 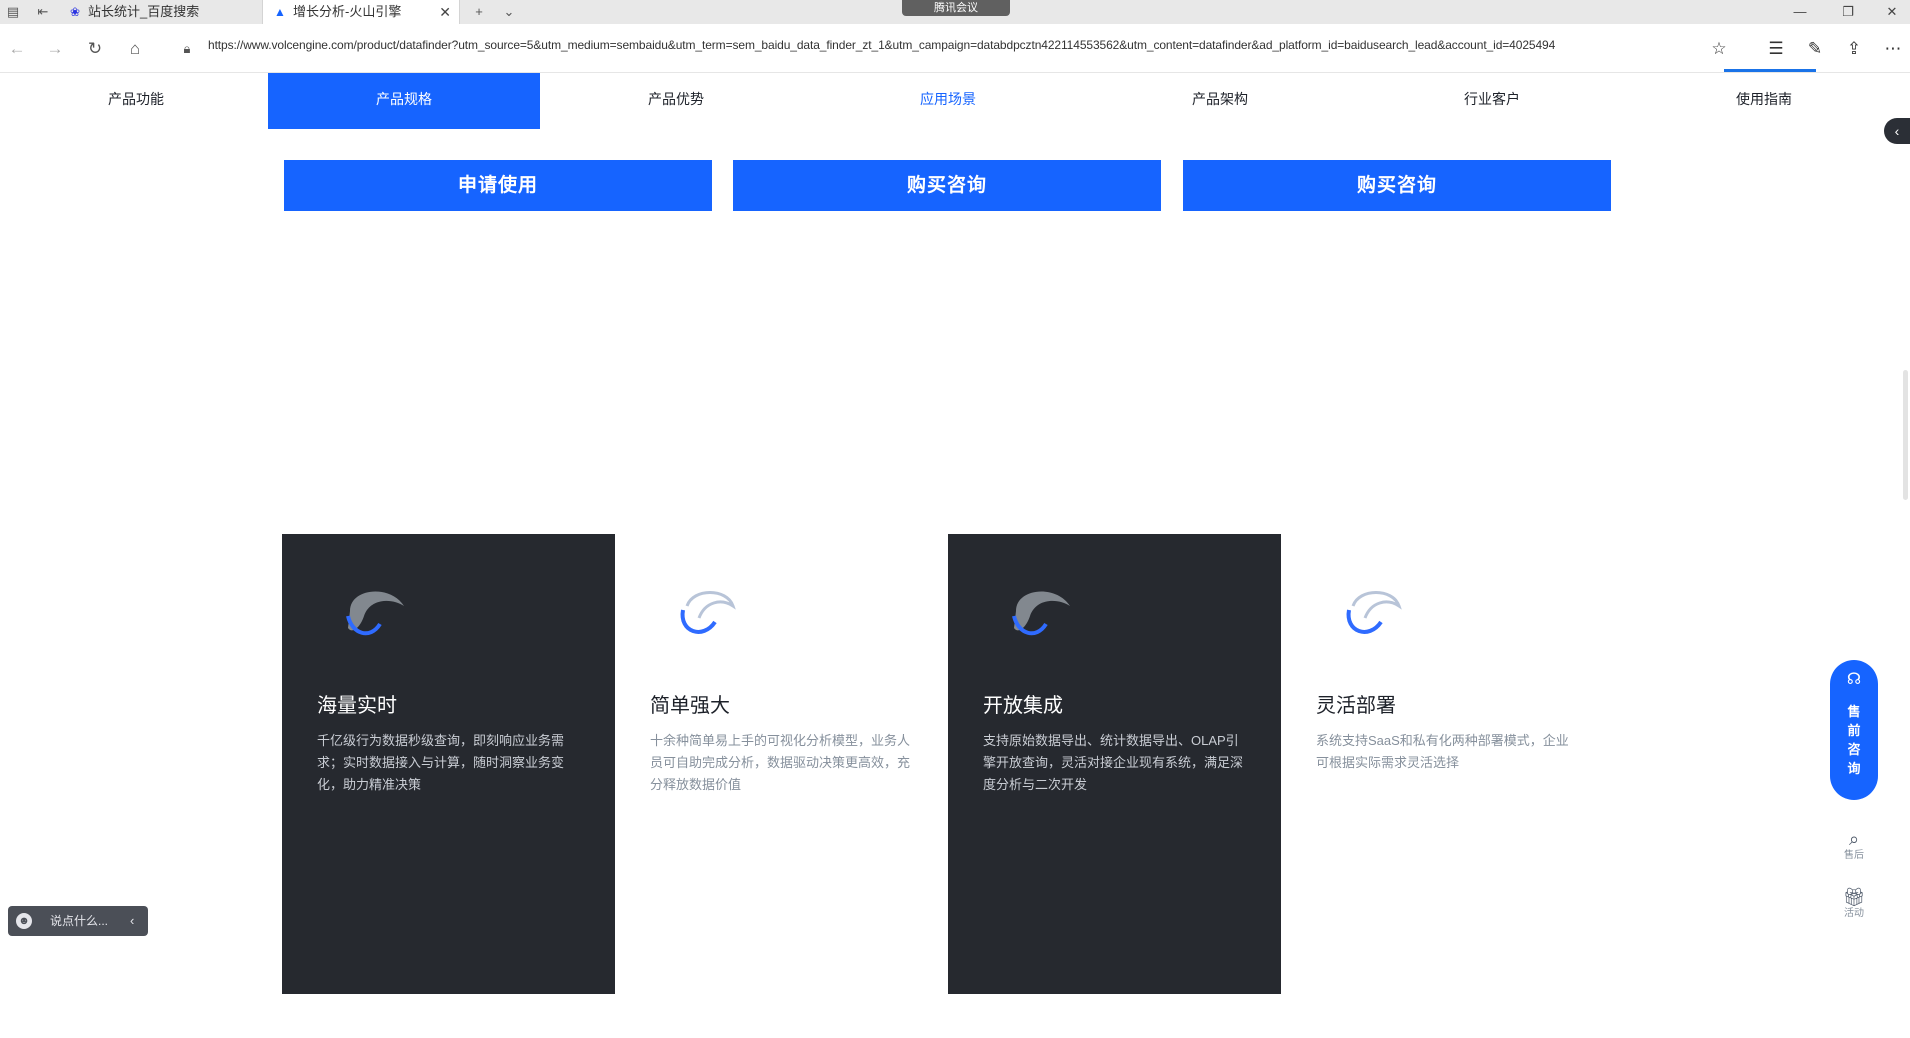 What do you see at coordinates (1800, 12) in the screenshot?
I see `minimize-icon: —` at bounding box center [1800, 12].